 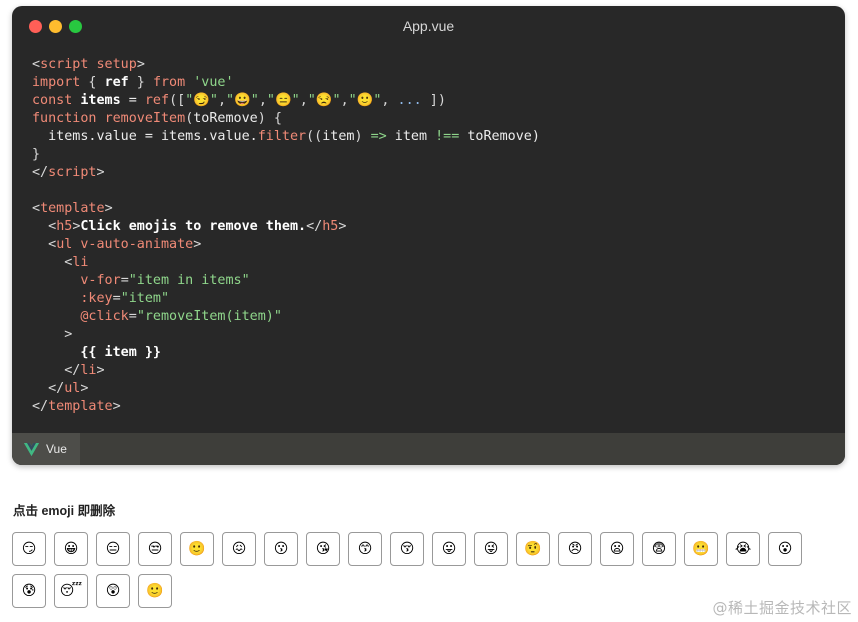 I want to click on tab-label: Vue, so click(x=56, y=449).